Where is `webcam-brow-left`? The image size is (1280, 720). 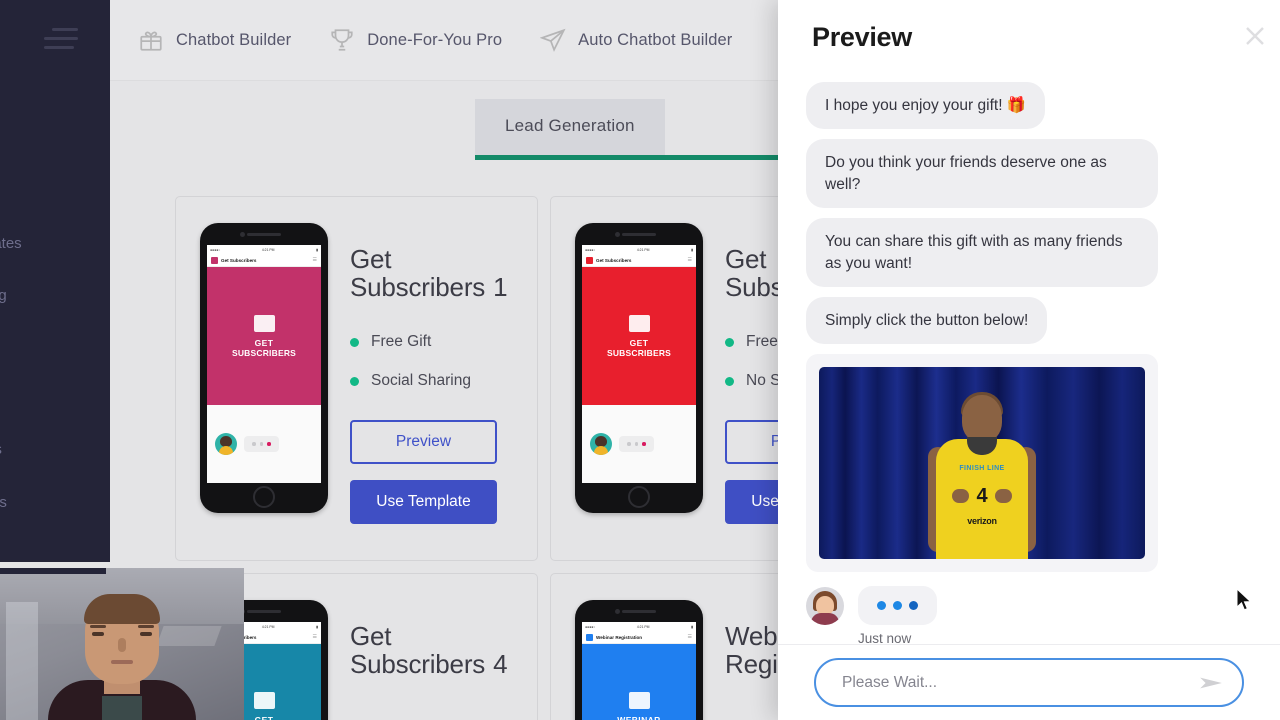 webcam-brow-left is located at coordinates (98, 626).